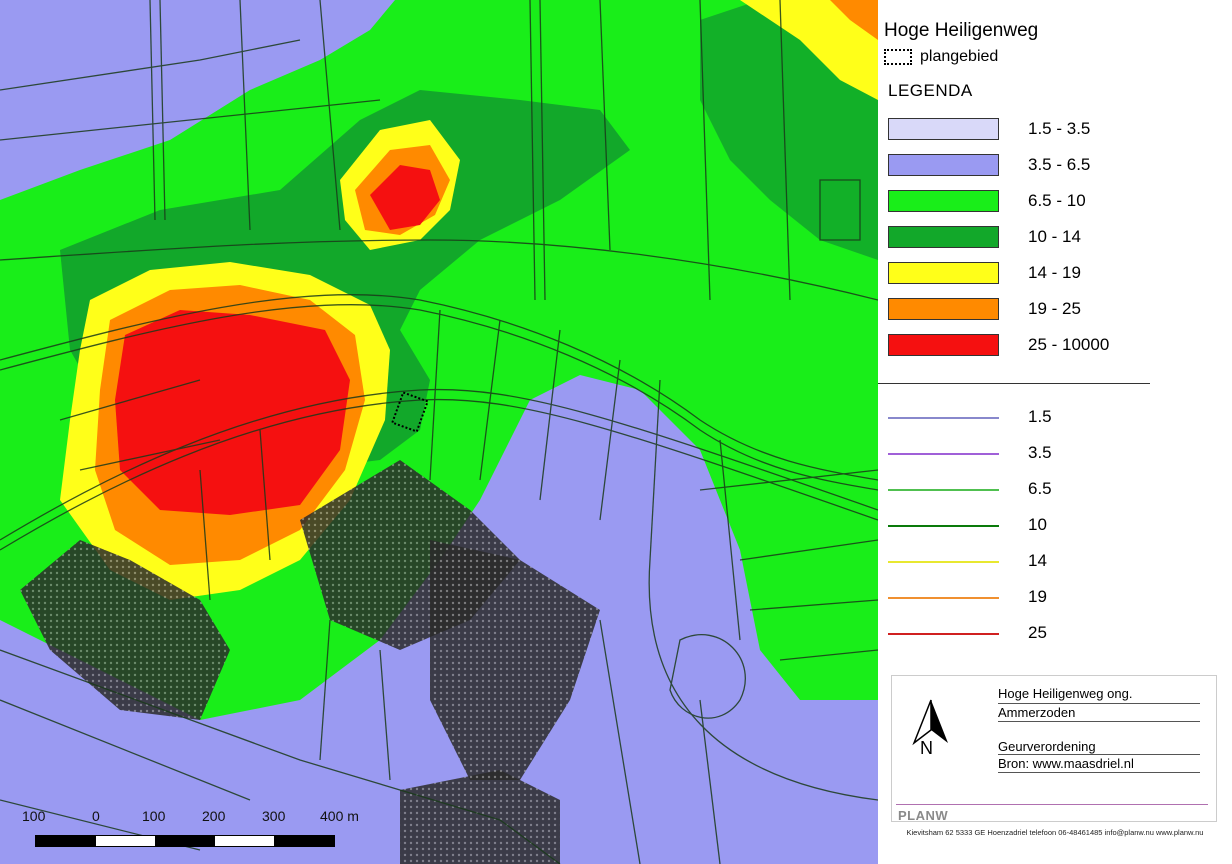  I want to click on scale-label: 200, so click(214, 816).